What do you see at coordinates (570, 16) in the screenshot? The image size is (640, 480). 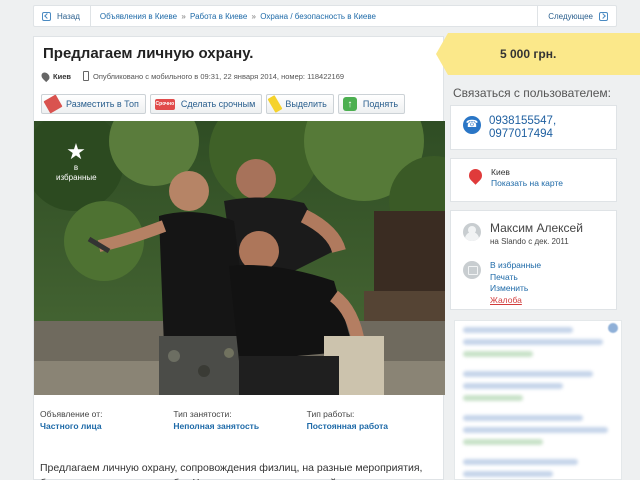 I see `next-label: Следующее` at bounding box center [570, 16].